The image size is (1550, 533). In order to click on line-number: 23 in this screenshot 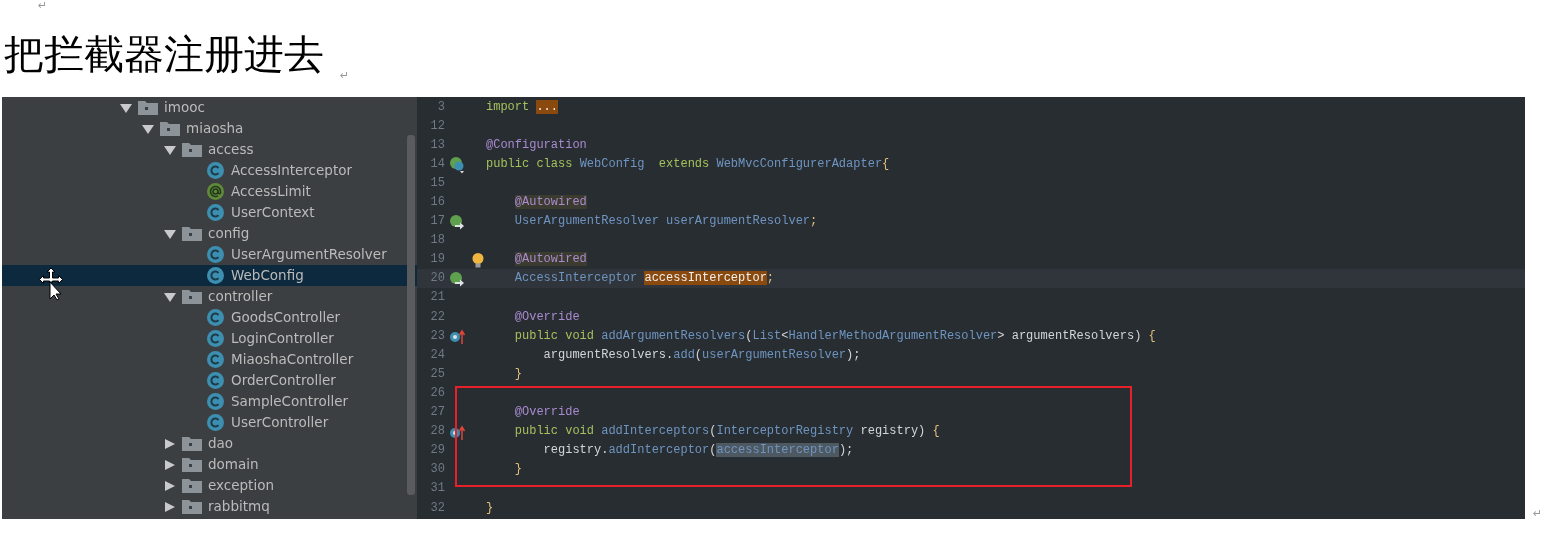, I will do `click(437, 336)`.